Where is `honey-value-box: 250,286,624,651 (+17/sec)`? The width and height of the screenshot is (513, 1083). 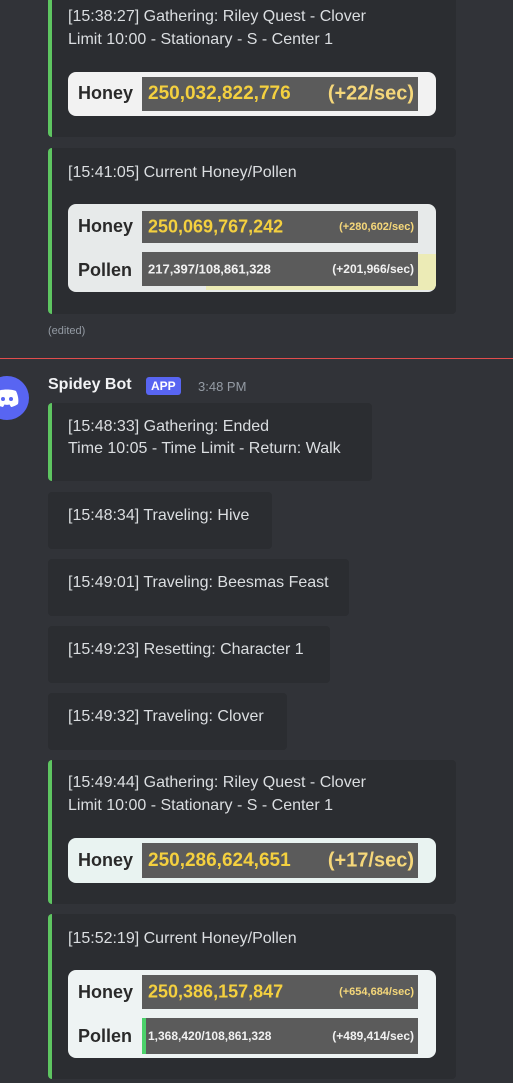
honey-value-box: 250,286,624,651 (+17/sec) is located at coordinates (280, 860).